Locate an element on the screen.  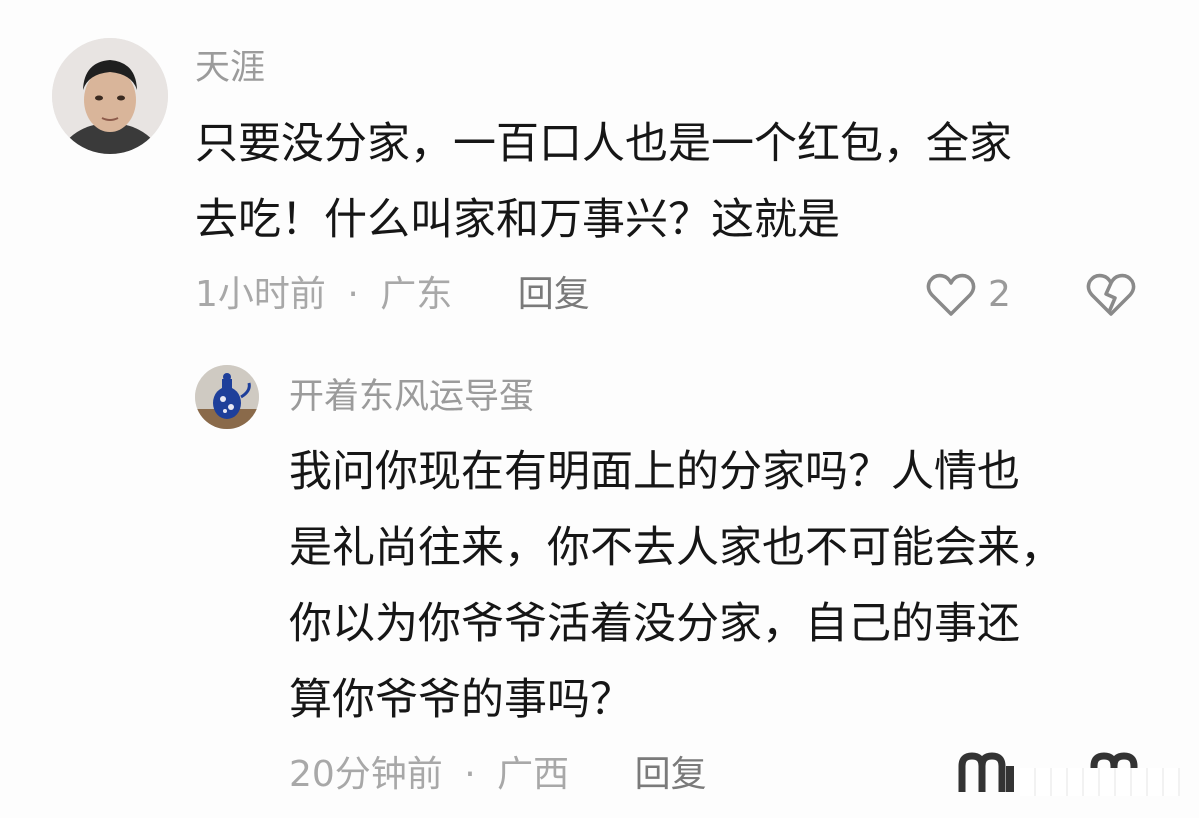
username: 天涯 is located at coordinates (230, 68).